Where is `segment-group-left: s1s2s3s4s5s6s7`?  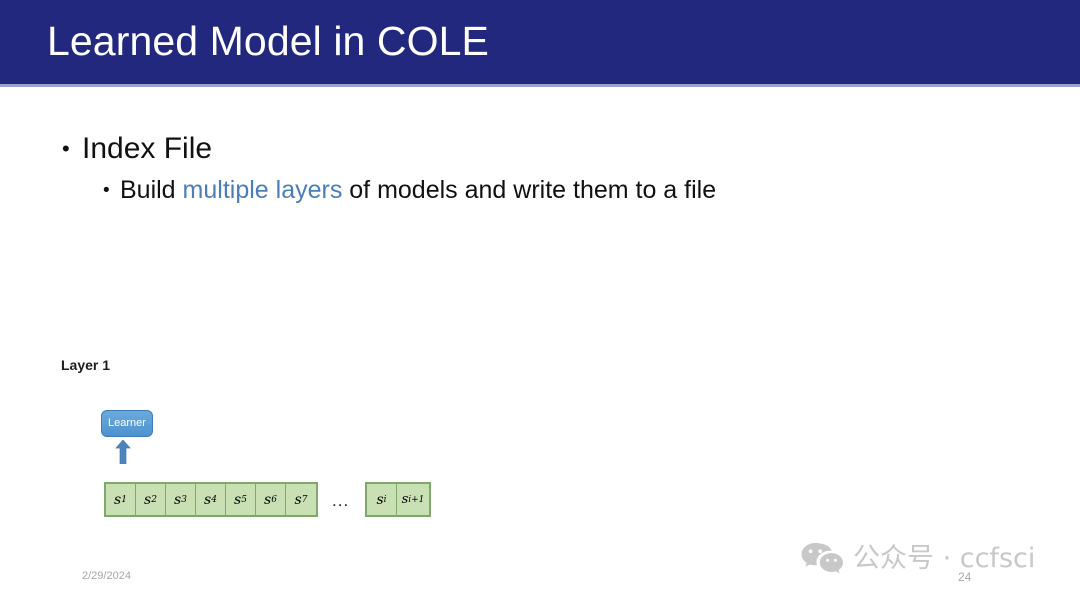
segment-group-left: s1s2s3s4s5s6s7 is located at coordinates (211, 499).